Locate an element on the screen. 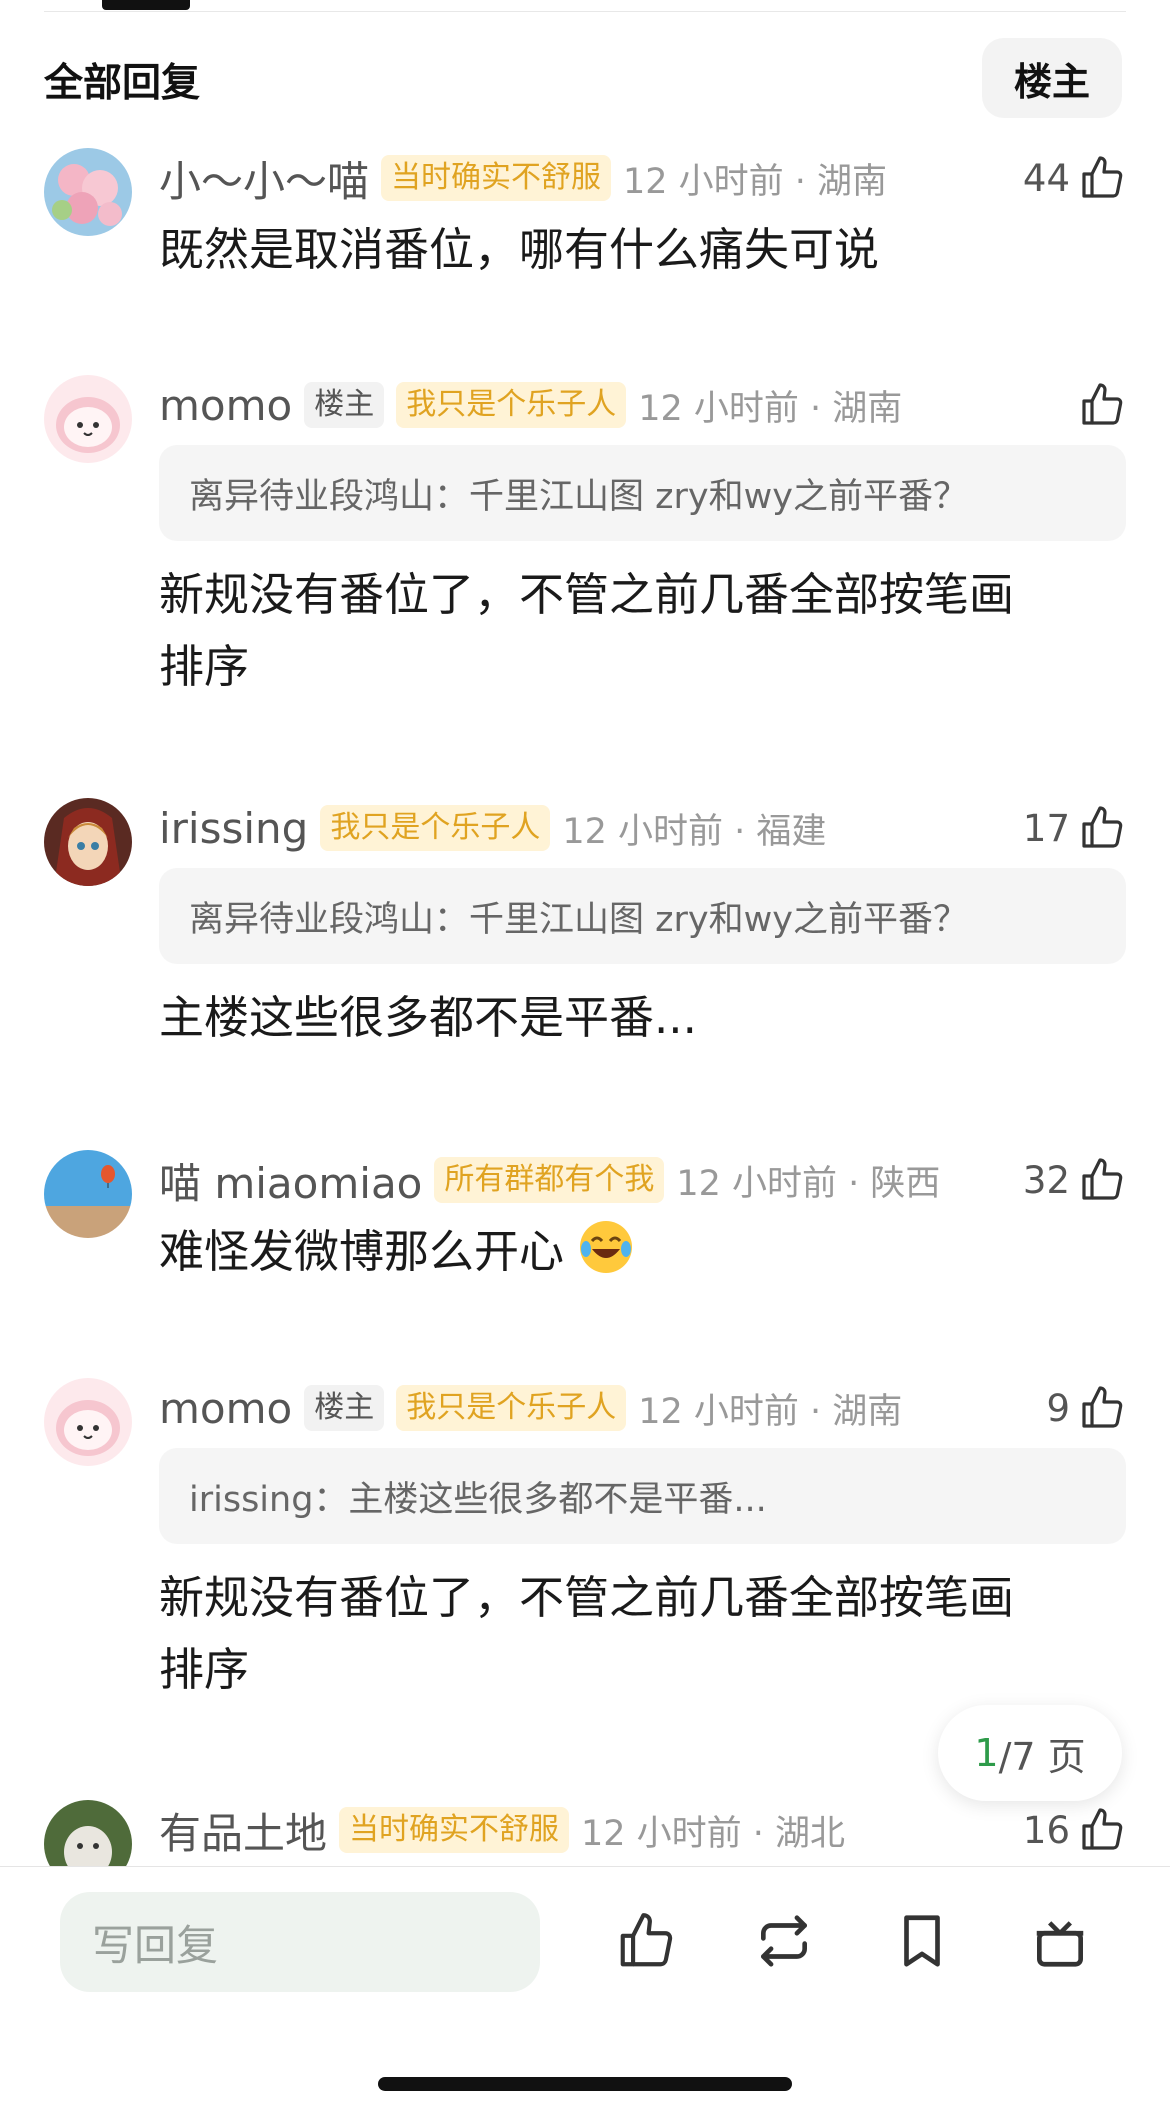 The width and height of the screenshot is (1170, 2119). repost-icon is located at coordinates (784, 1941).